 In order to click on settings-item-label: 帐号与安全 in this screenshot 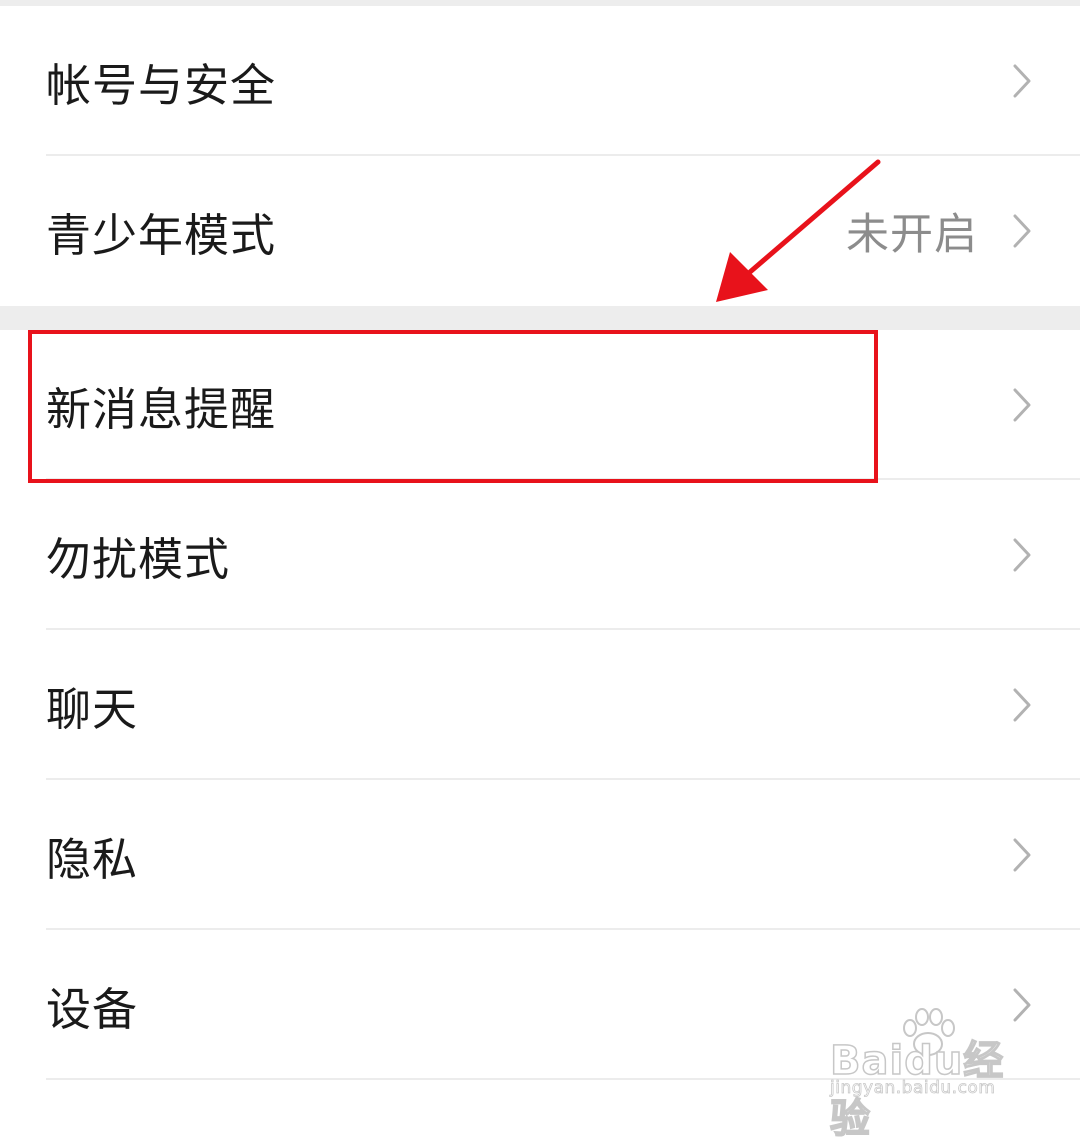, I will do `click(161, 85)`.